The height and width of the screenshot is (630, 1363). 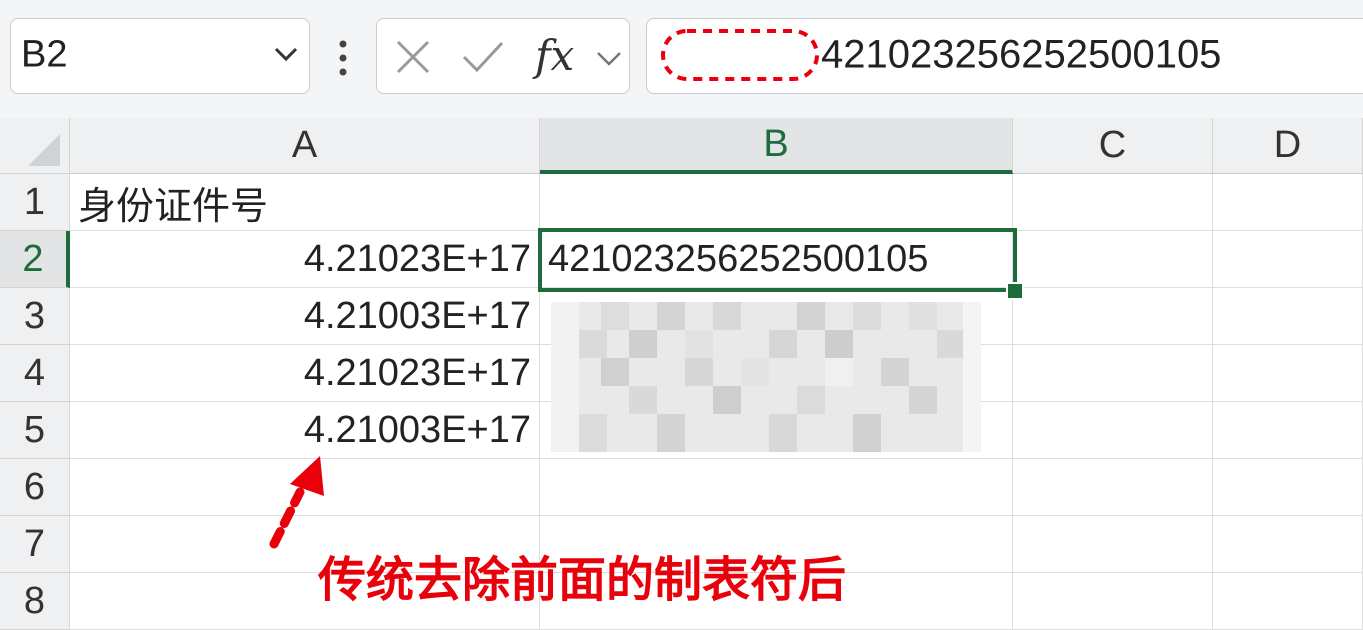 What do you see at coordinates (305, 202) in the screenshot?
I see `cell-a1: 身份证件号` at bounding box center [305, 202].